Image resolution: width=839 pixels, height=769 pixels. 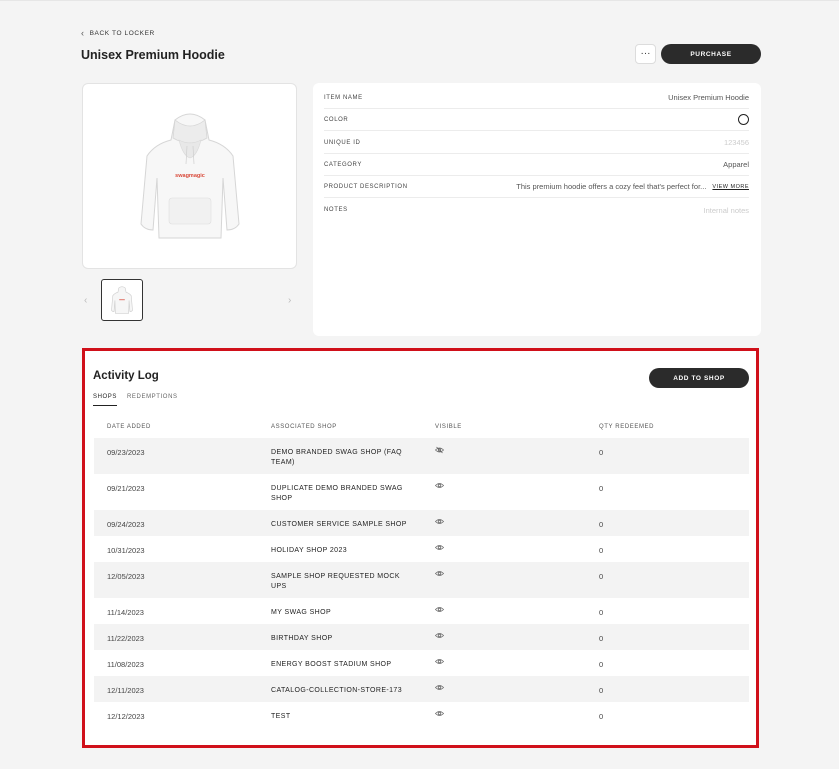 I want to click on row-date-added: 11/14/2023, so click(x=125, y=612).